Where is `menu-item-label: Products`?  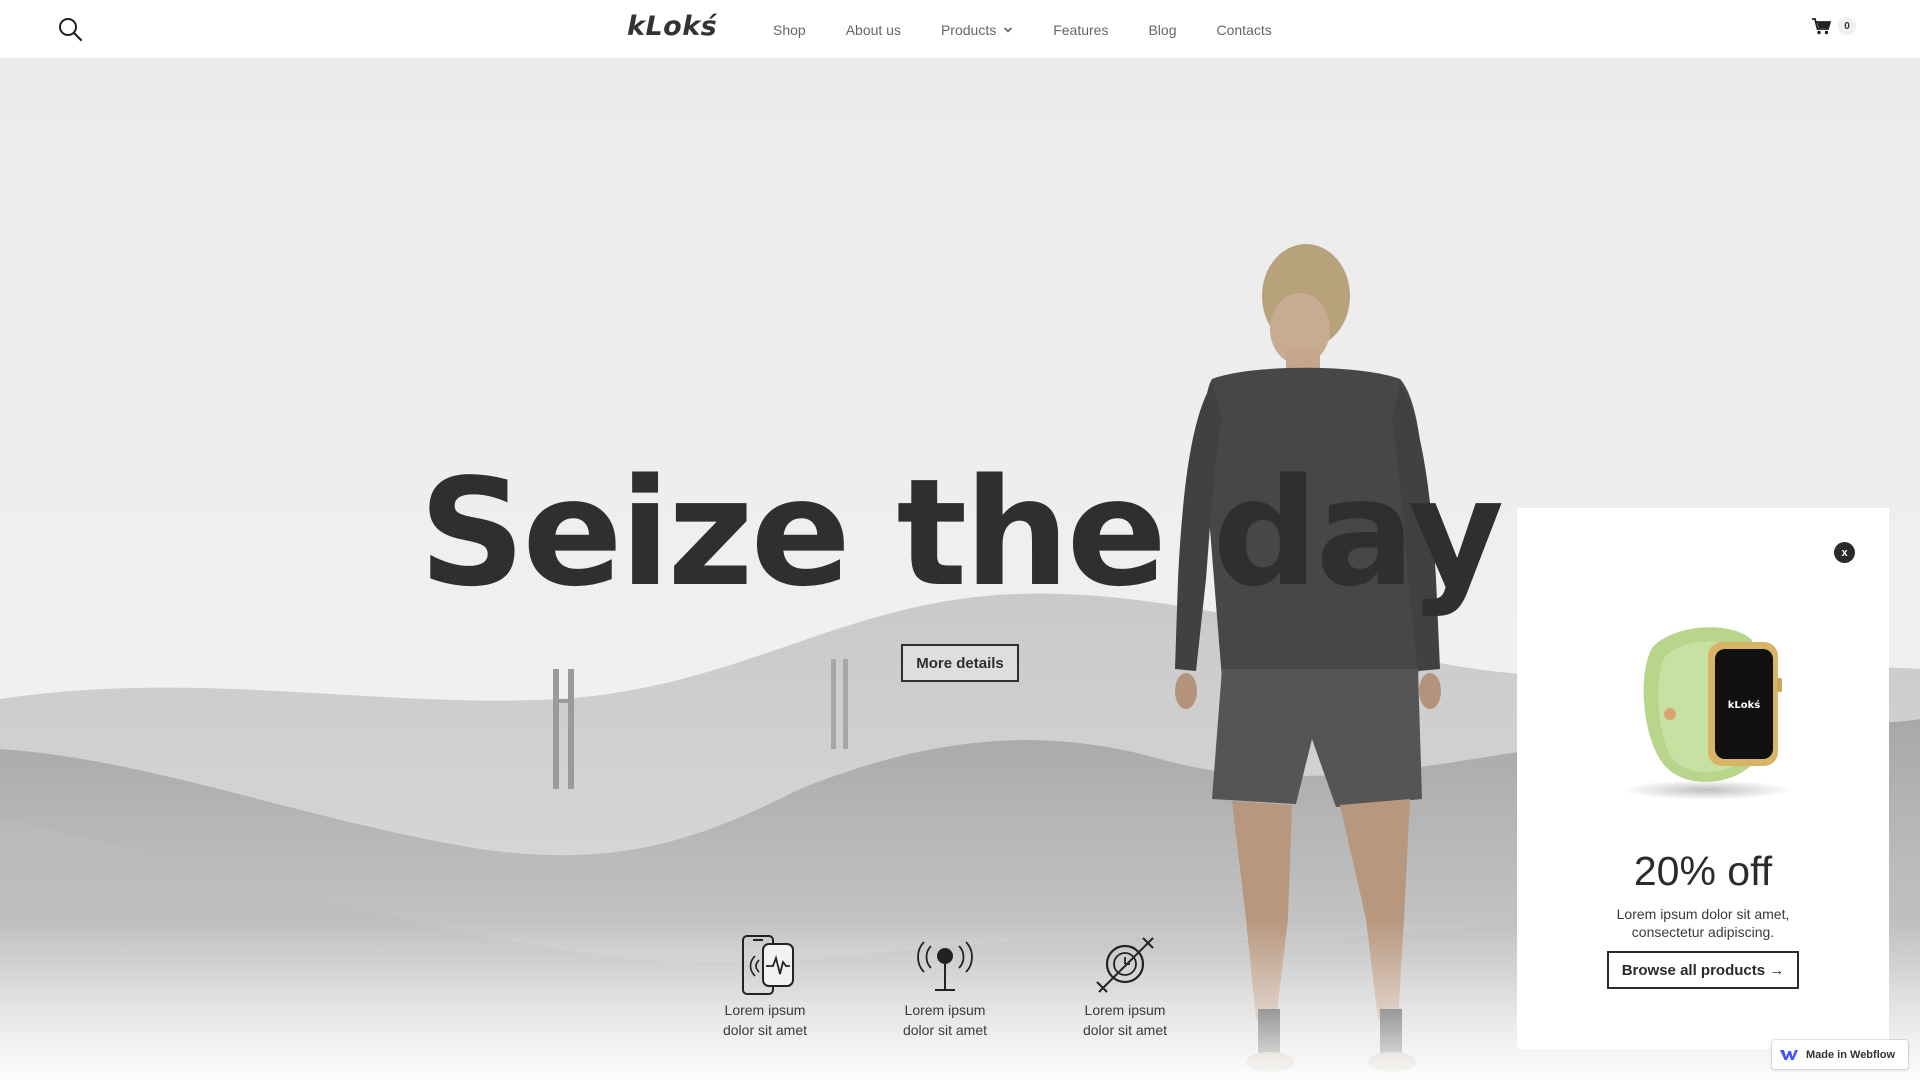
menu-item-label: Products is located at coordinates (968, 29).